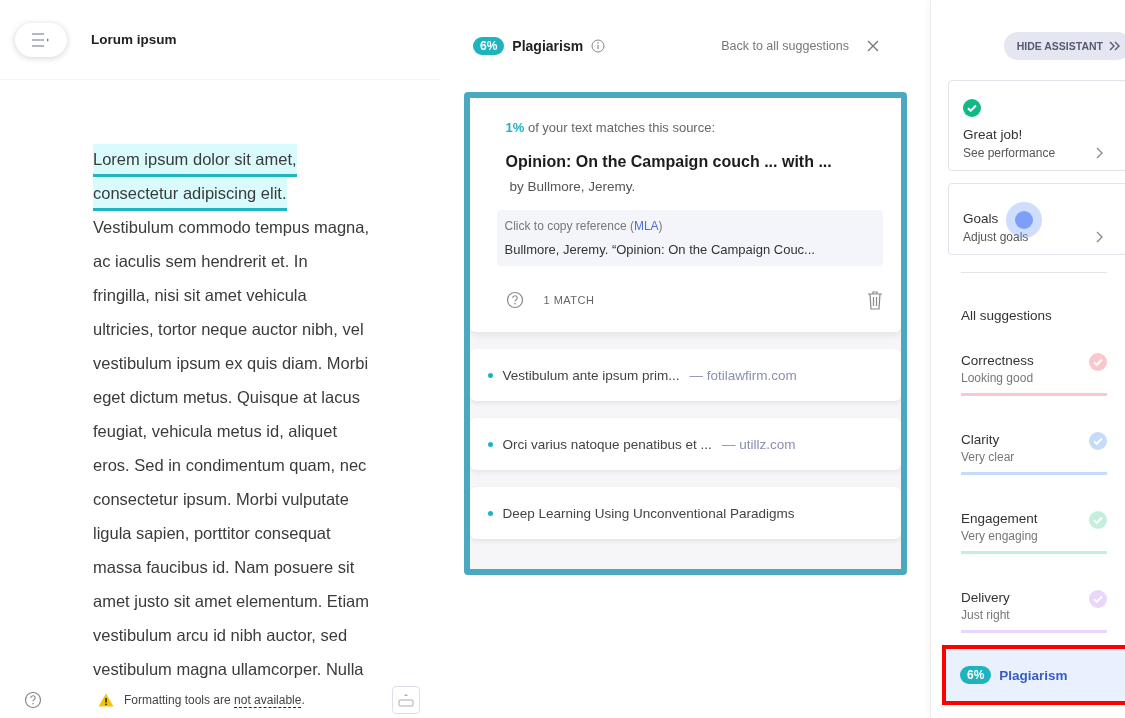 This screenshot has height=718, width=1125. Describe the element at coordinates (231, 363) in the screenshot. I see `body-text: vestibulum ipsum ex quis diam. Morbi` at that location.